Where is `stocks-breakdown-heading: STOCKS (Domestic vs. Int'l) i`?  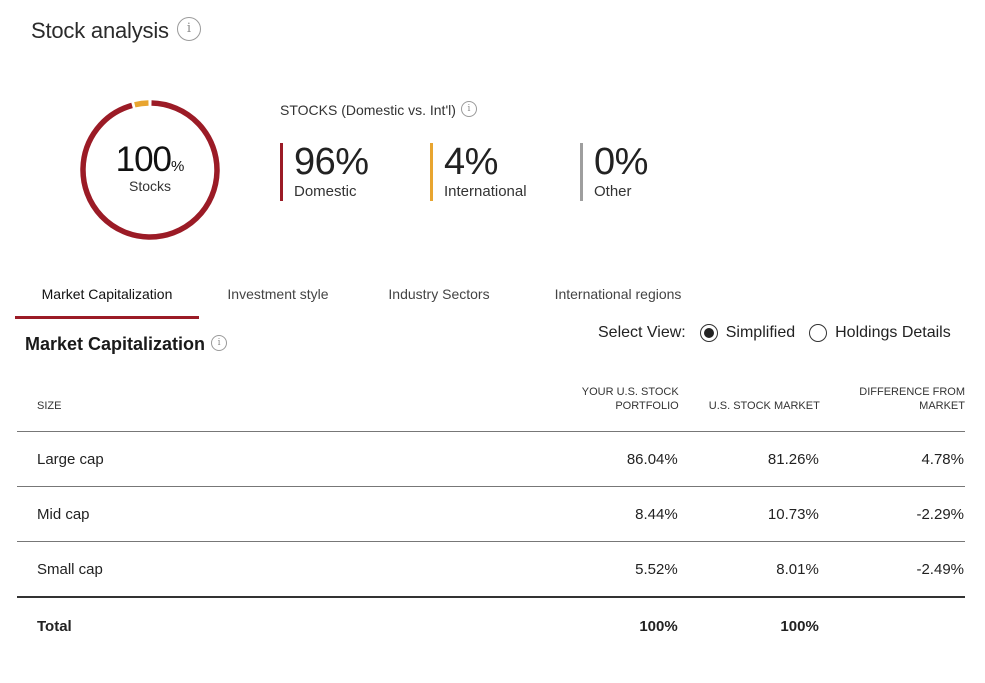
stocks-breakdown-heading: STOCKS (Domestic vs. Int'l) i is located at coordinates (378, 110).